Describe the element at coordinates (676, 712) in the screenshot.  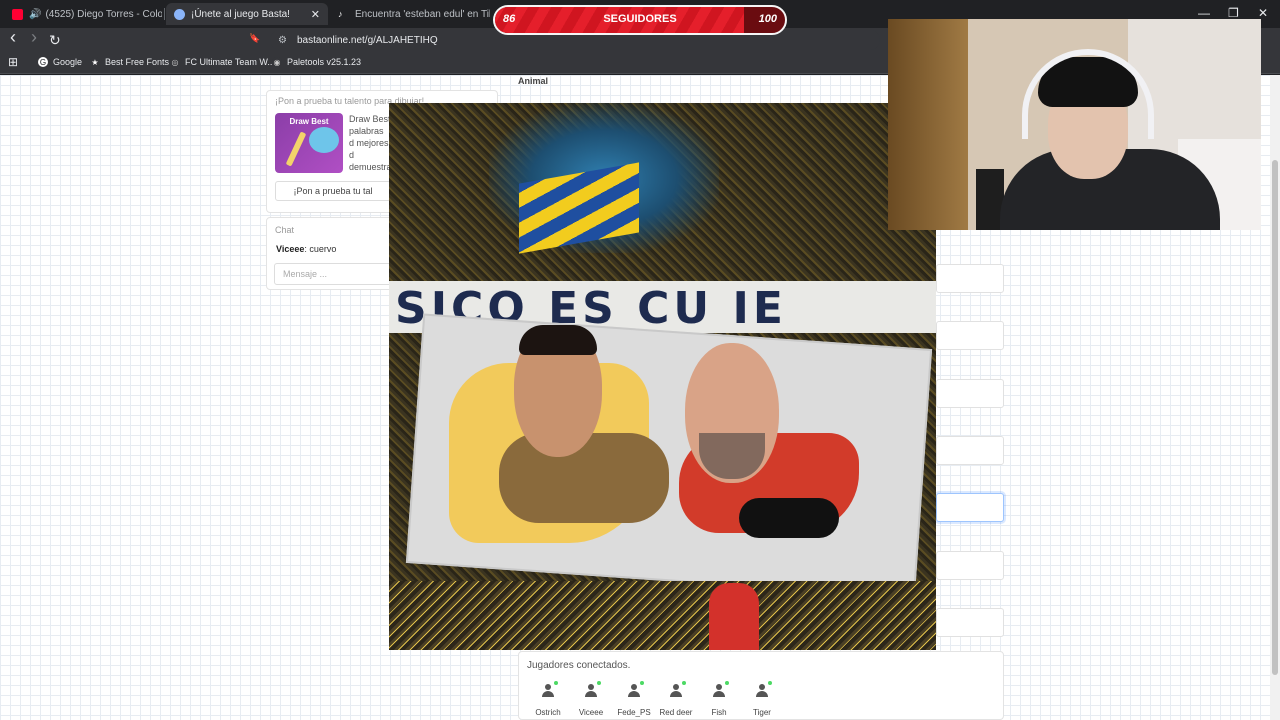
I see `player-name: Red deer` at that location.